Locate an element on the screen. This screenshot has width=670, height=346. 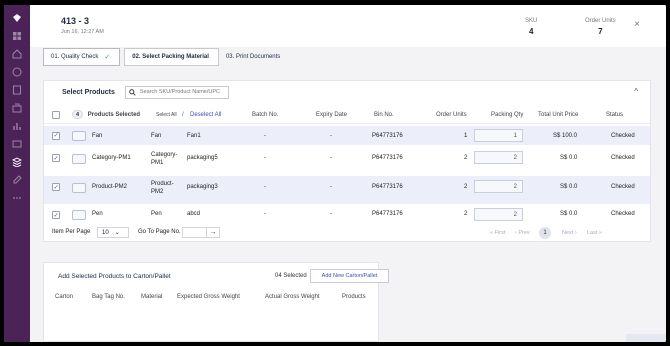
page-title: 413 - 3 is located at coordinates (75, 21).